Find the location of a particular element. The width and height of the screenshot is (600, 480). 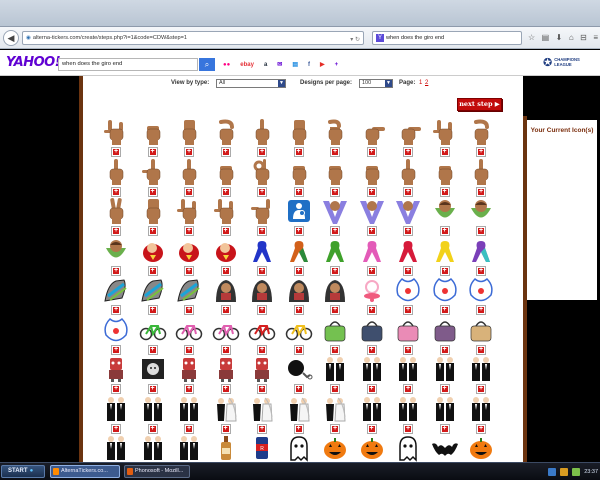

bag-navy-icon is located at coordinates (372, 330).